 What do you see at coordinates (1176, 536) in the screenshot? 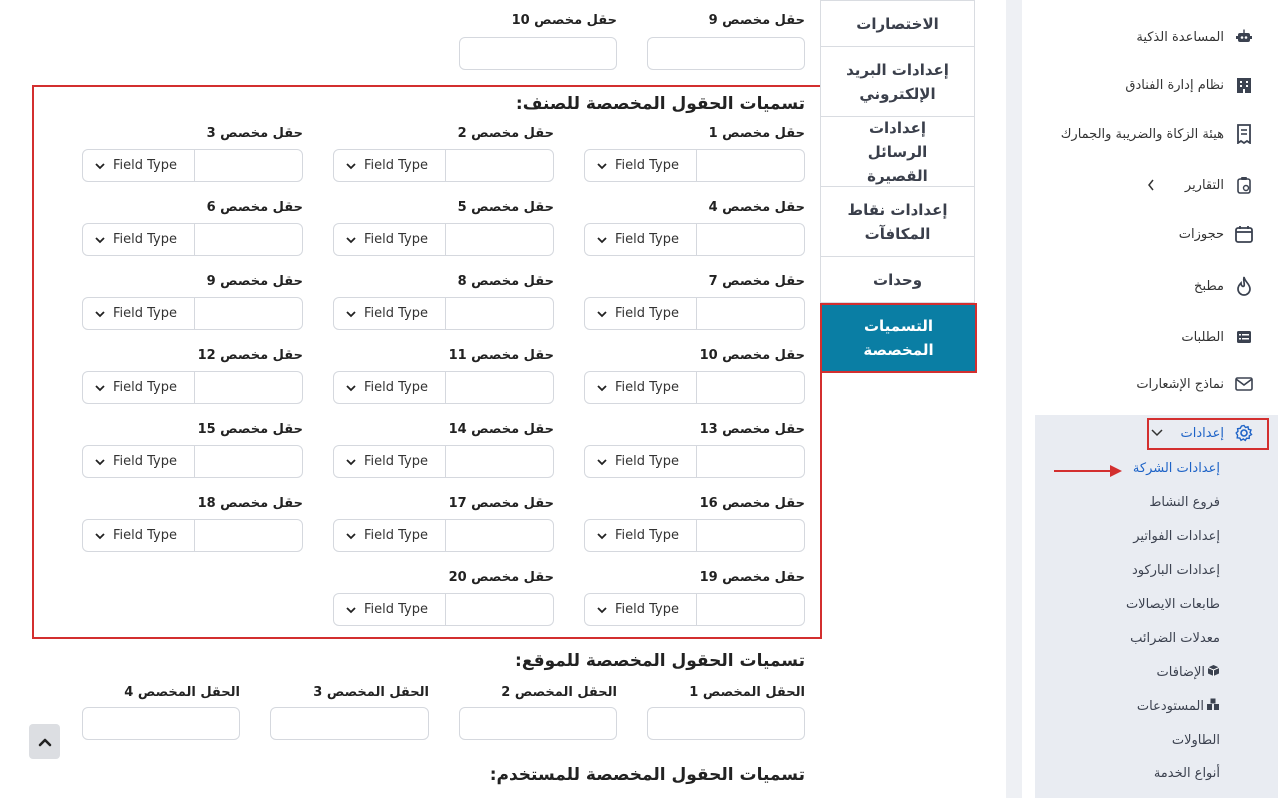
I see `submenu-invoice-settings: إعدادات الفواتير` at bounding box center [1176, 536].